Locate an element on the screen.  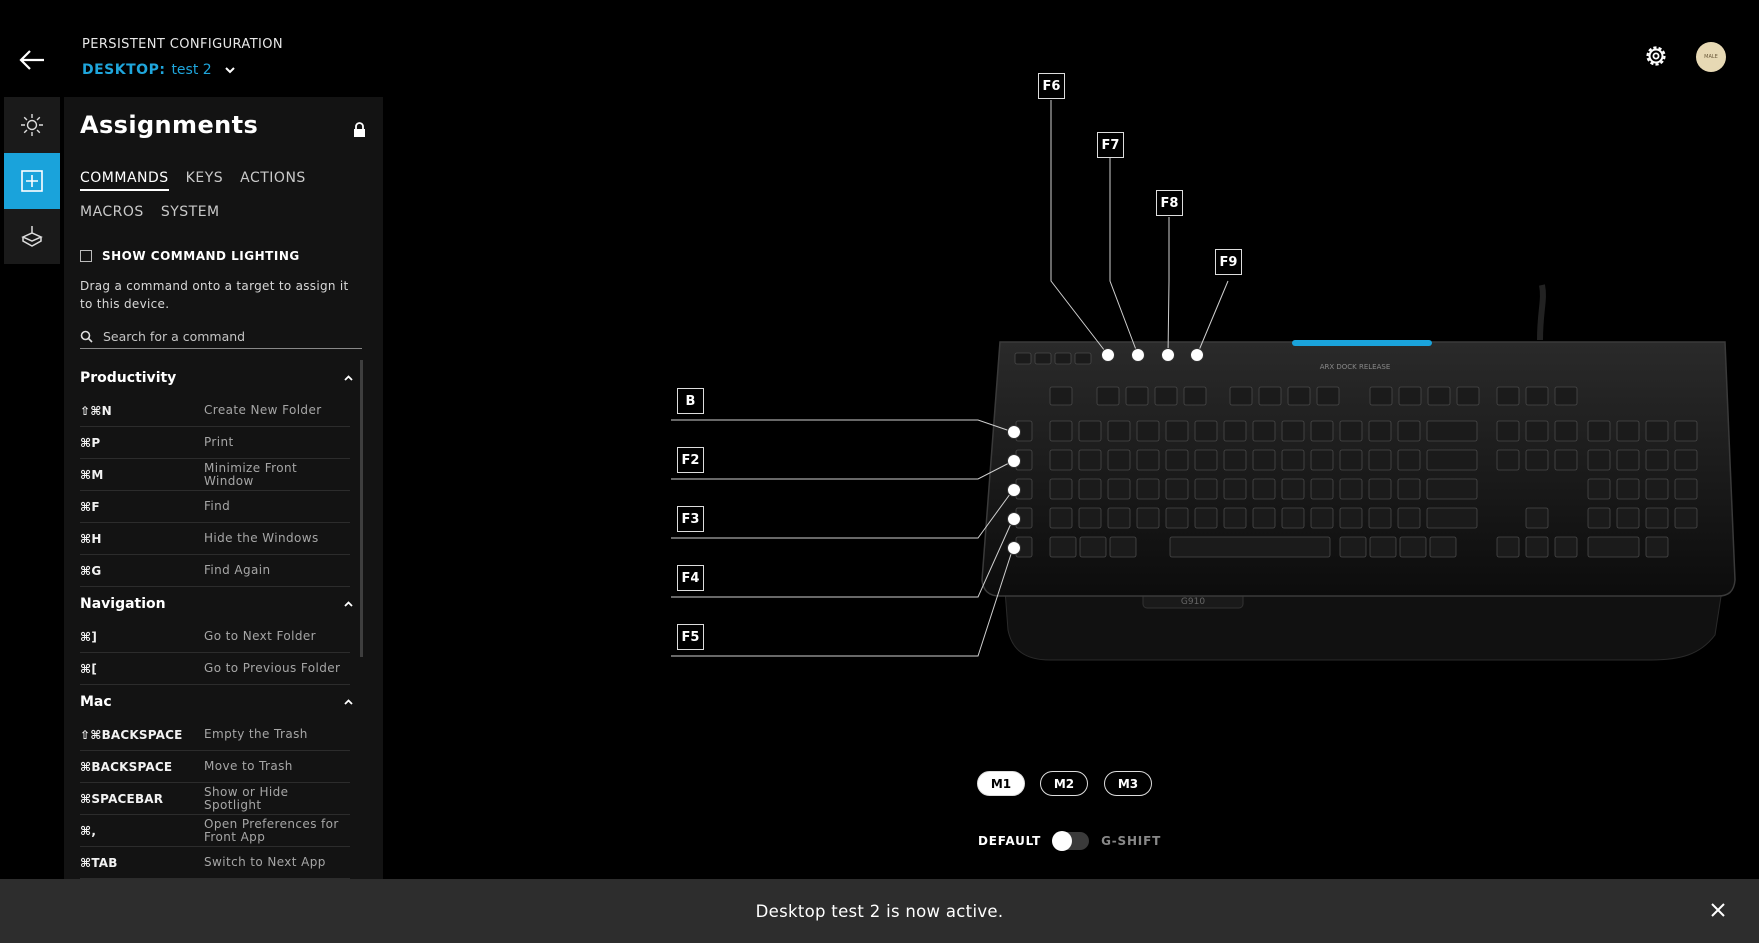
callout-f3: F3 is located at coordinates (690, 519).